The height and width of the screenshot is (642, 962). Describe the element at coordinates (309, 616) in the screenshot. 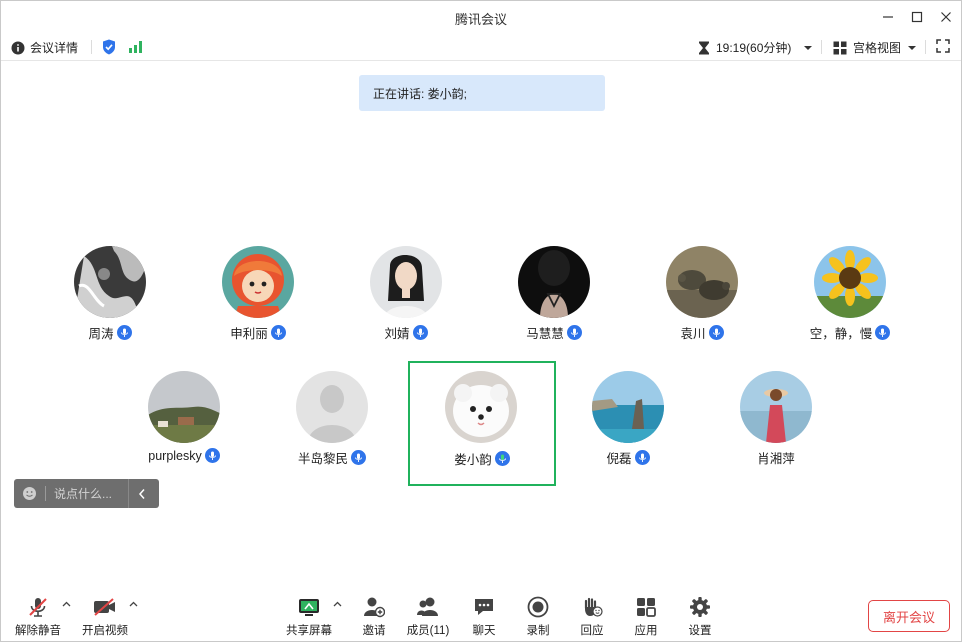

I see `share-screen-button: 共享屏幕` at that location.